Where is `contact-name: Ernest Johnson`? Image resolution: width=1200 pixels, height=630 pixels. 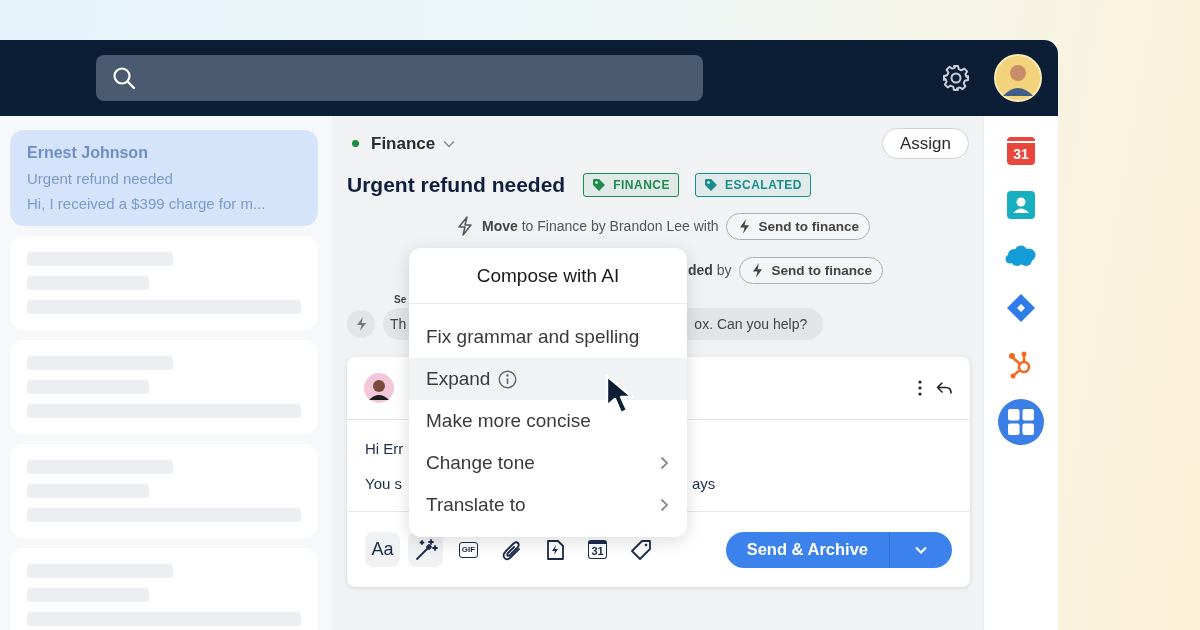 contact-name: Ernest Johnson is located at coordinates (88, 153).